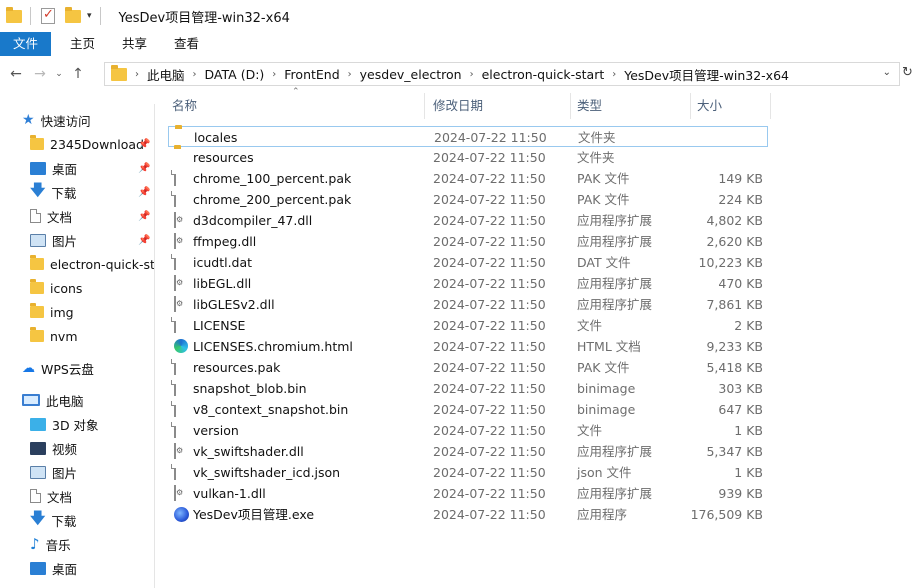 This screenshot has height=588, width=920. I want to click on dll-file-icon, so click(175, 241).